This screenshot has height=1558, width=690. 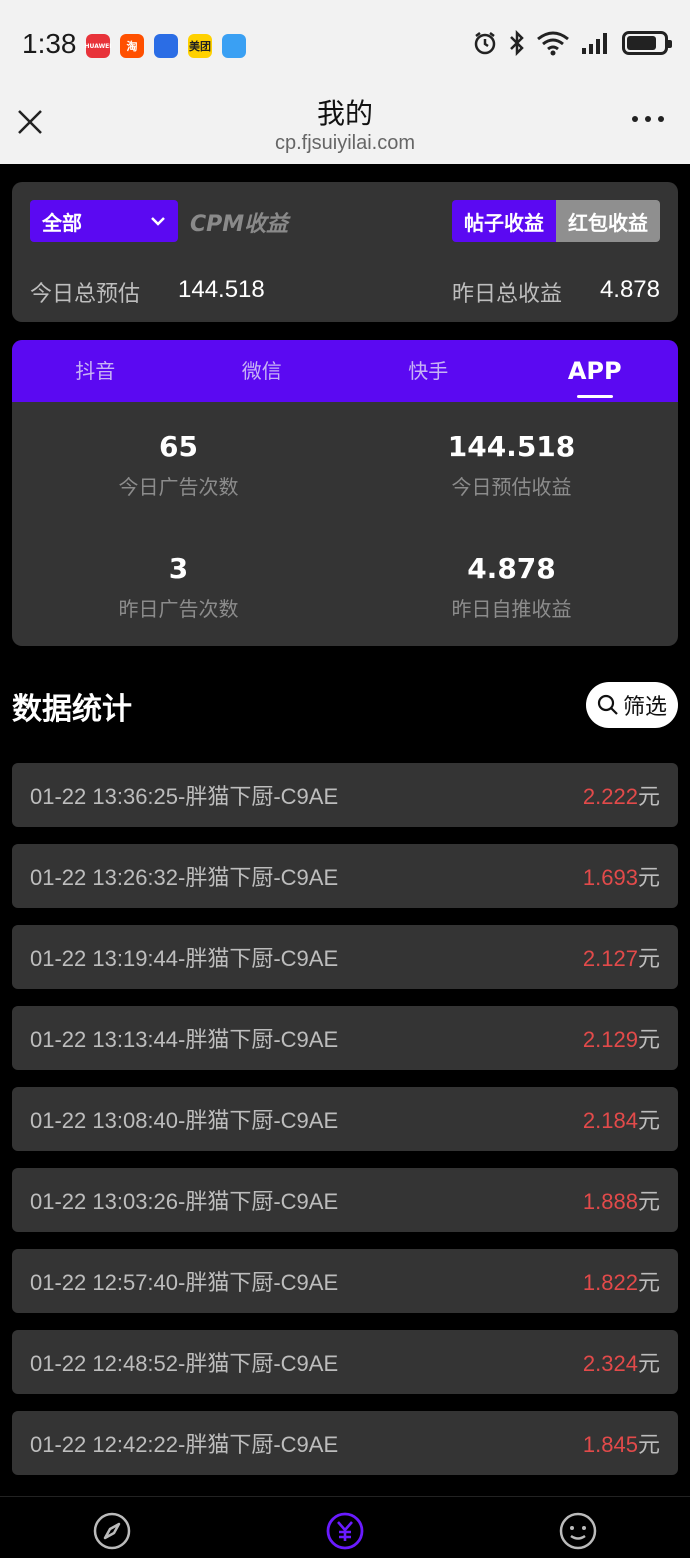 What do you see at coordinates (595, 371) in the screenshot?
I see `tab-app: APP` at bounding box center [595, 371].